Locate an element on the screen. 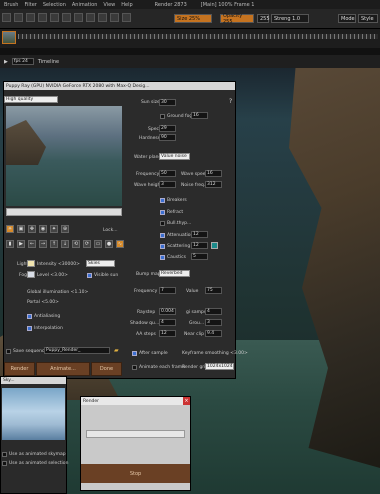 This screenshot has width=380, height=494. size-slider: Size 25% is located at coordinates (193, 18).